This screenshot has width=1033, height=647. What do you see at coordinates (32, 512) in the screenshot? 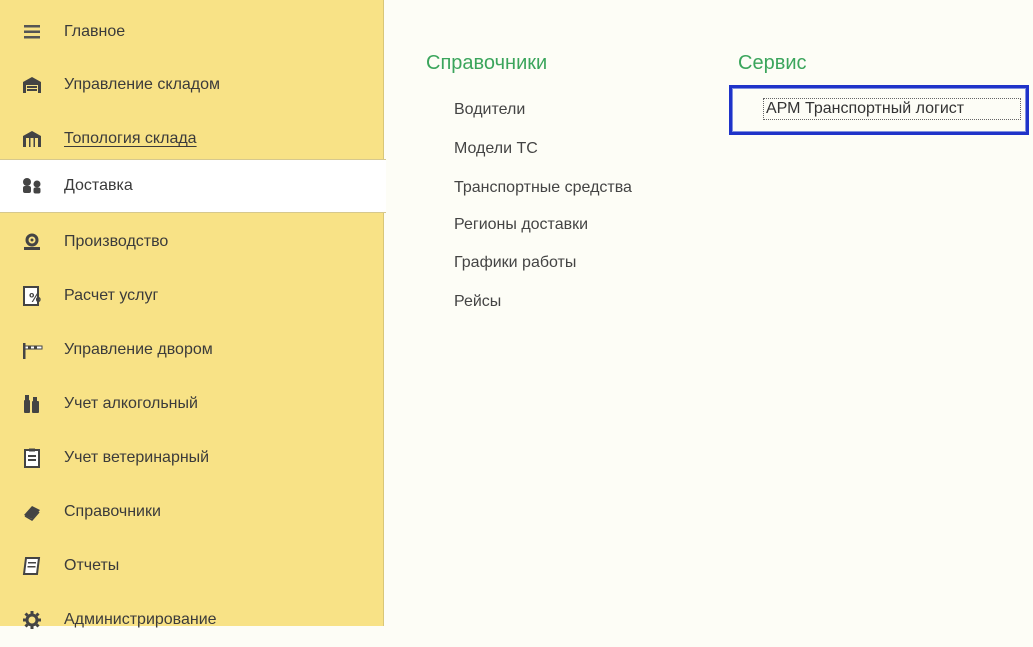
I see `book-icon` at bounding box center [32, 512].